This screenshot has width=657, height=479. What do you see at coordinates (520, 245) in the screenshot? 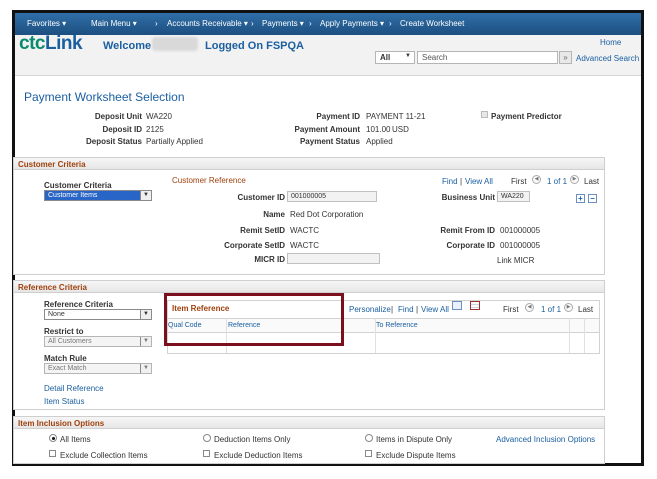
I see `corporate-id-value: 001000005` at bounding box center [520, 245].